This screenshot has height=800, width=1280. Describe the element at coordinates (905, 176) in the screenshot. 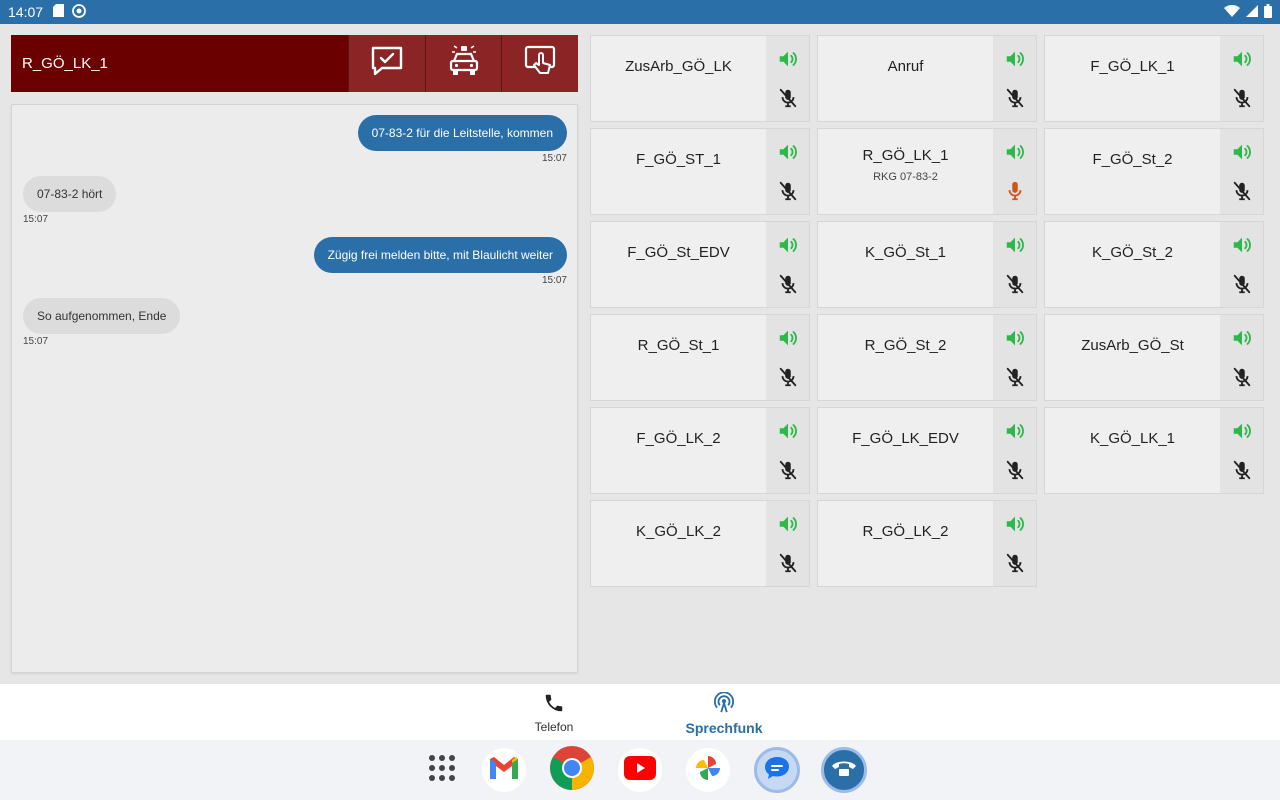

I see `channel-subtitle: RKG 07-83-2` at that location.